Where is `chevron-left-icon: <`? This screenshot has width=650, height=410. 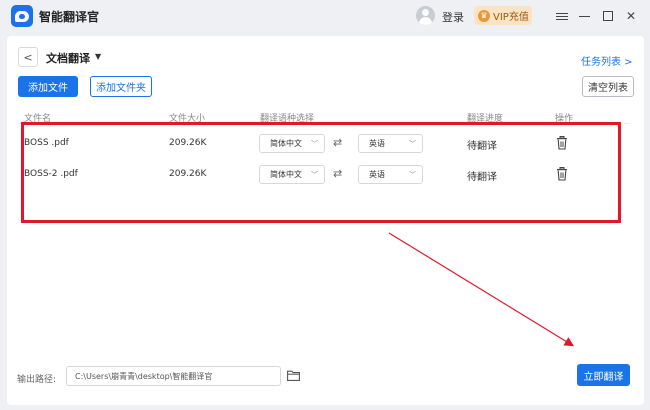 chevron-left-icon: < is located at coordinates (28, 57).